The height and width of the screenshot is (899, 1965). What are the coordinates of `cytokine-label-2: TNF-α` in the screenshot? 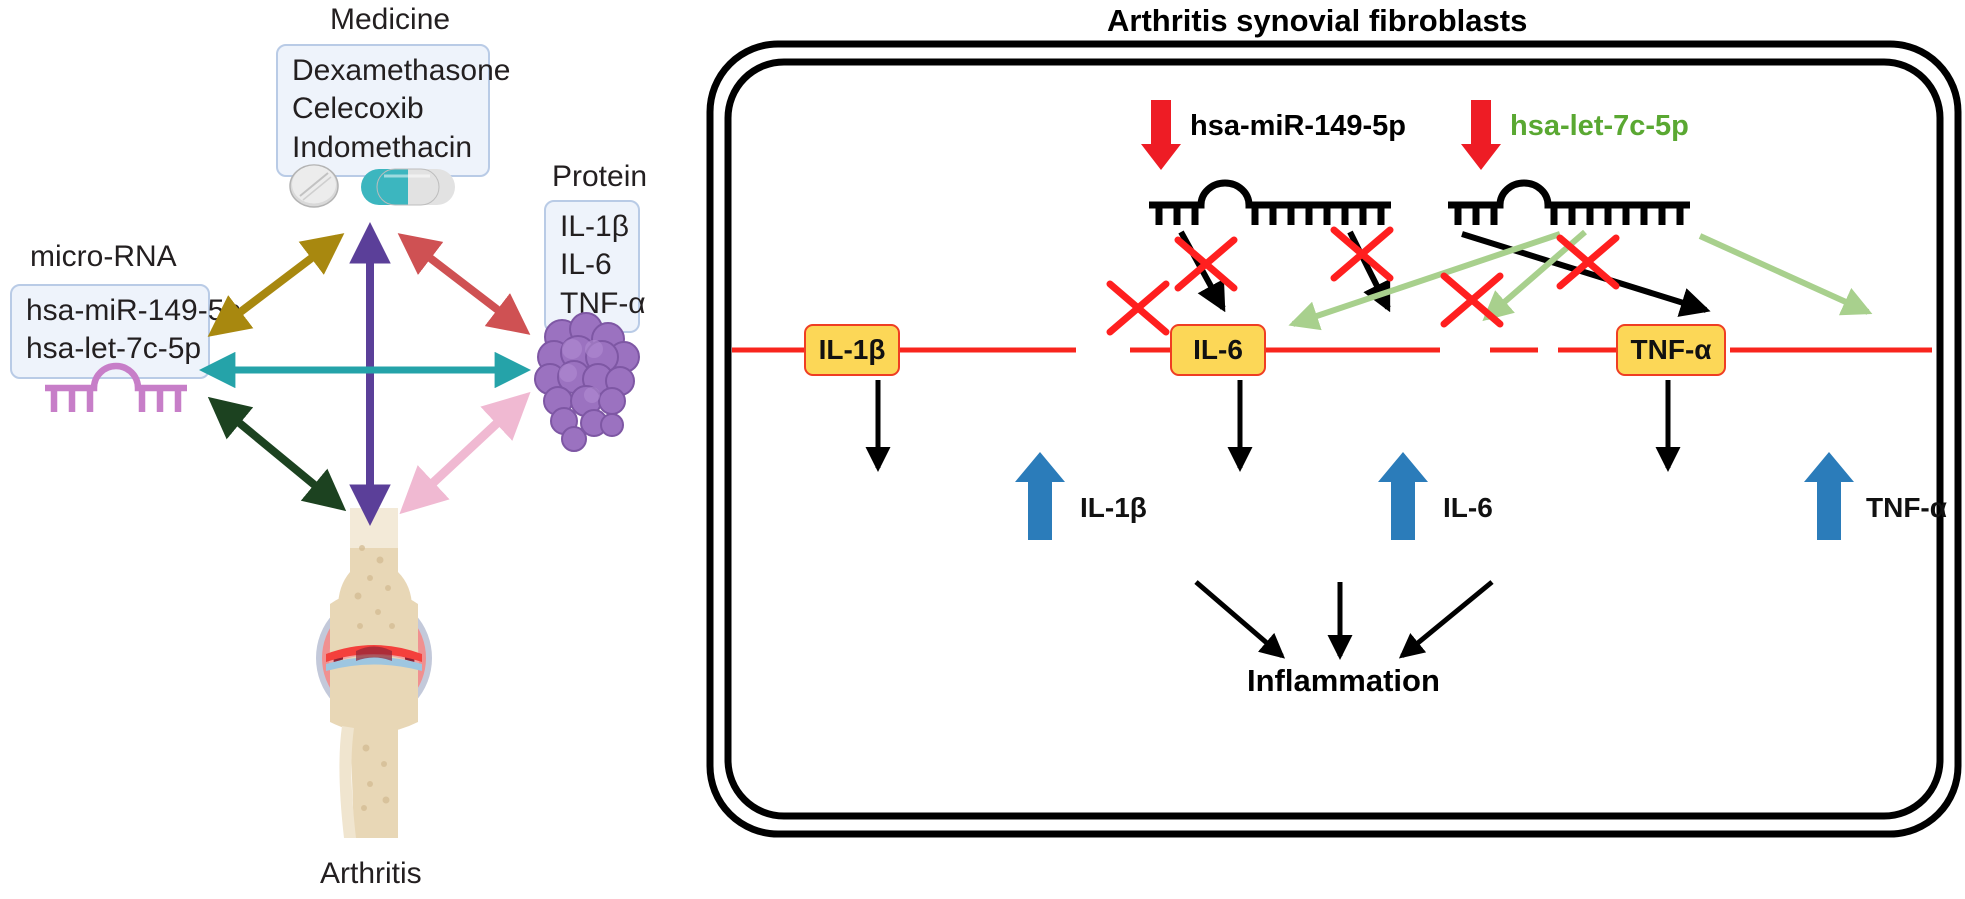 It's located at (1906, 507).